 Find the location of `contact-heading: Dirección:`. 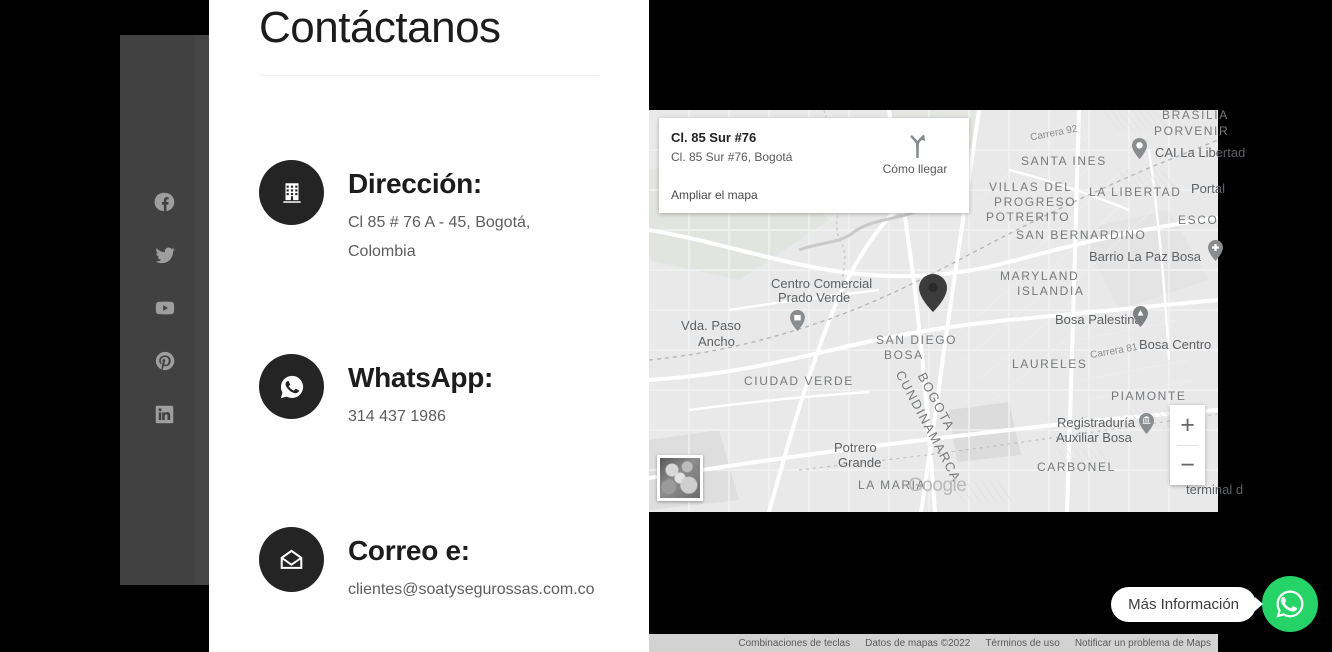

contact-heading: Dirección: is located at coordinates (415, 183).